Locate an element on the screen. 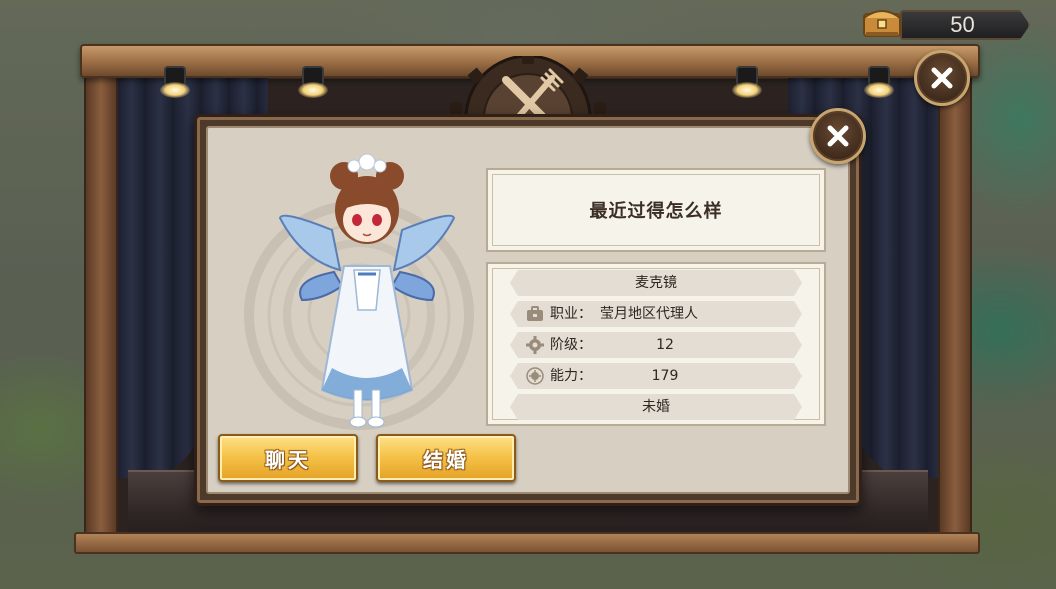  gear-icon is located at coordinates (535, 345).